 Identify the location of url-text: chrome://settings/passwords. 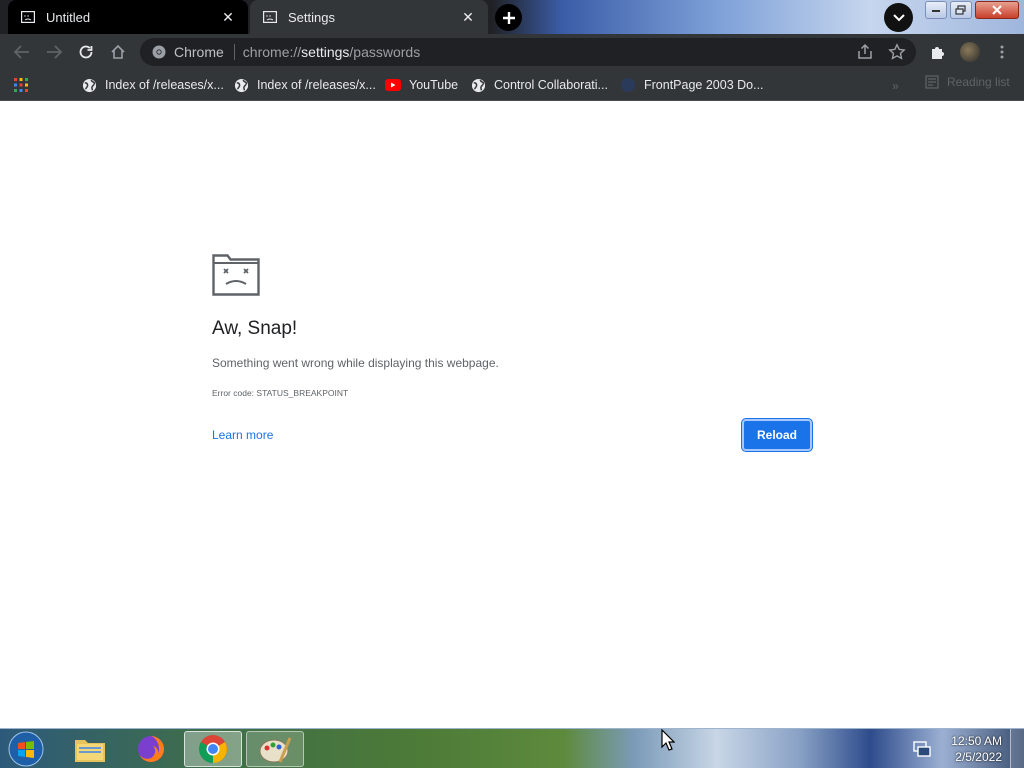
(331, 52).